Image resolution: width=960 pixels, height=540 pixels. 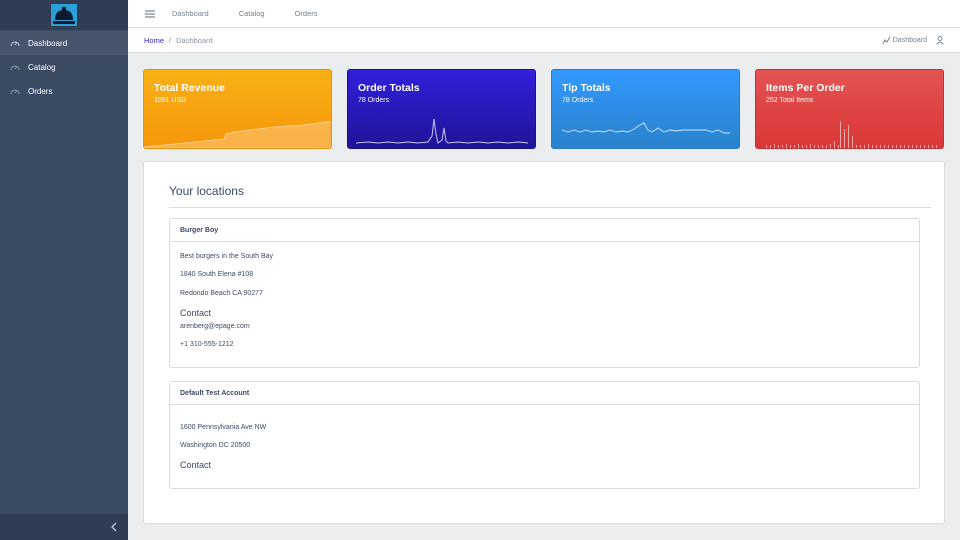 What do you see at coordinates (114, 527) in the screenshot?
I see `chevron-left-icon` at bounding box center [114, 527].